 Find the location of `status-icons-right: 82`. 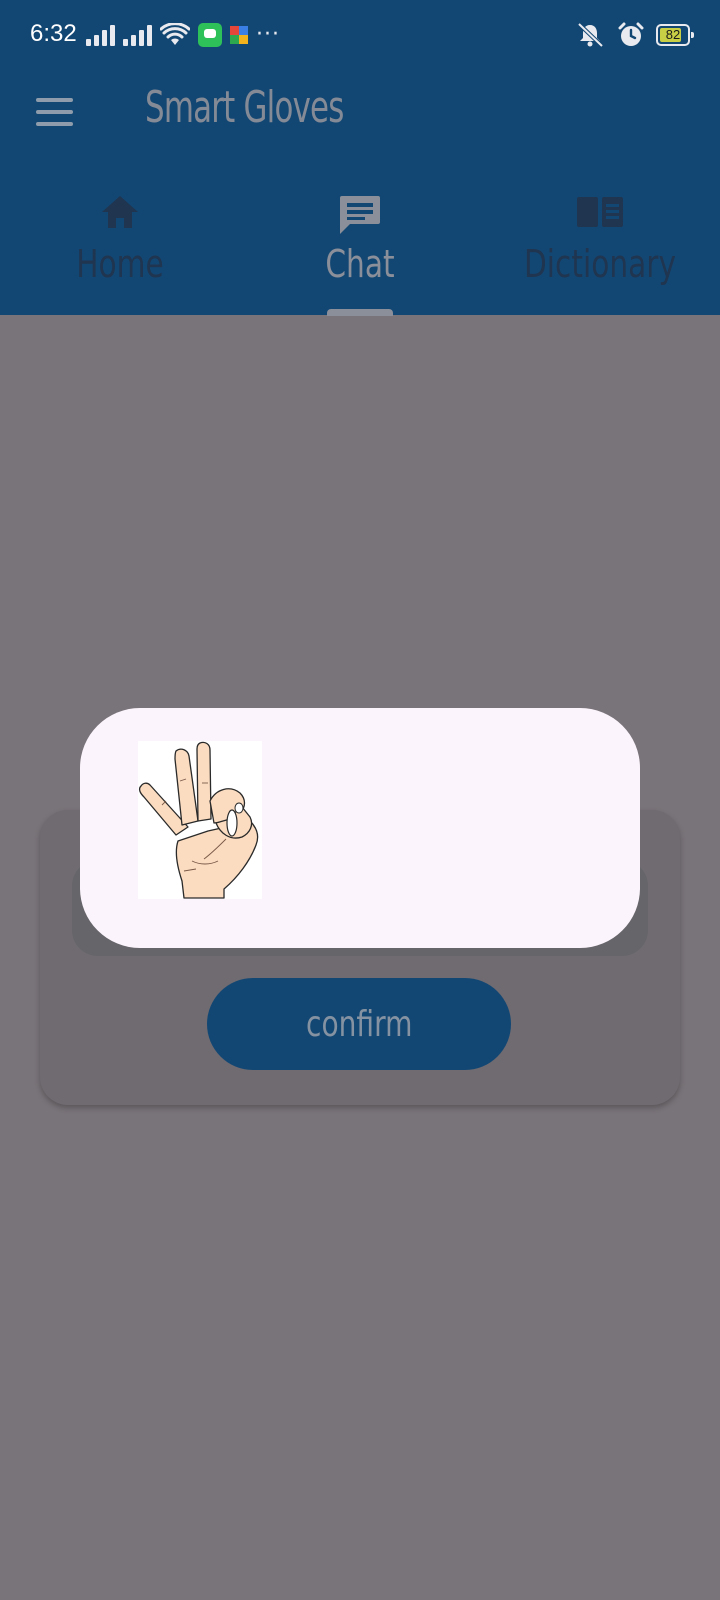

status-icons-right: 82 is located at coordinates (634, 35).